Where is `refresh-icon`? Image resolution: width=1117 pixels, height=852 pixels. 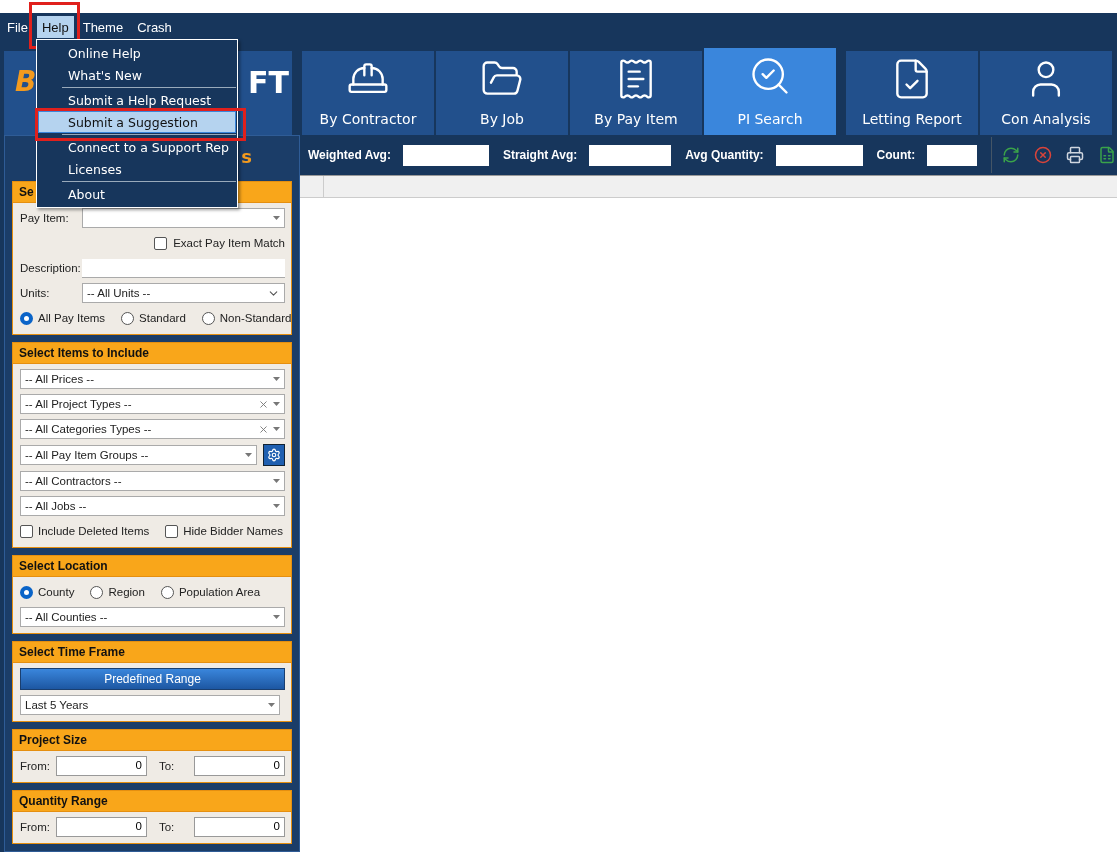
refresh-icon is located at coordinates (1011, 155).